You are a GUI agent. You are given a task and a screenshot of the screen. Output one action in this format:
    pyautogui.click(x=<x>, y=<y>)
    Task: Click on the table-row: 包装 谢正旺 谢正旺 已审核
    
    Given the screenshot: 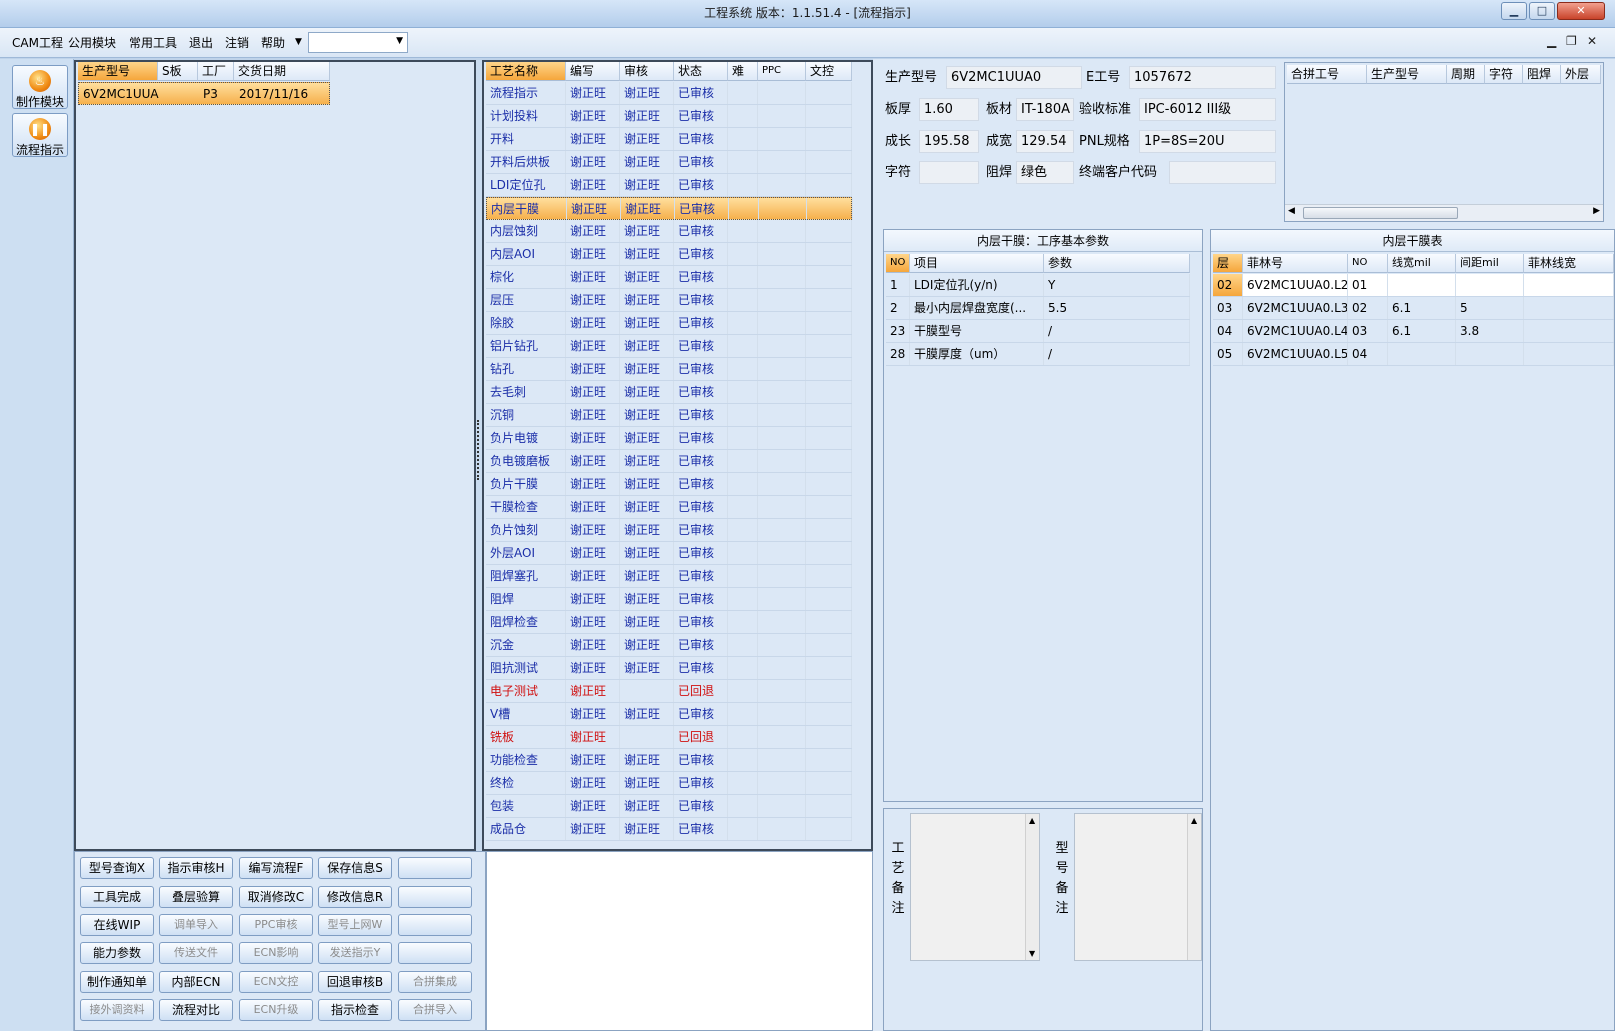 What is the action you would take?
    pyautogui.click(x=669, y=806)
    